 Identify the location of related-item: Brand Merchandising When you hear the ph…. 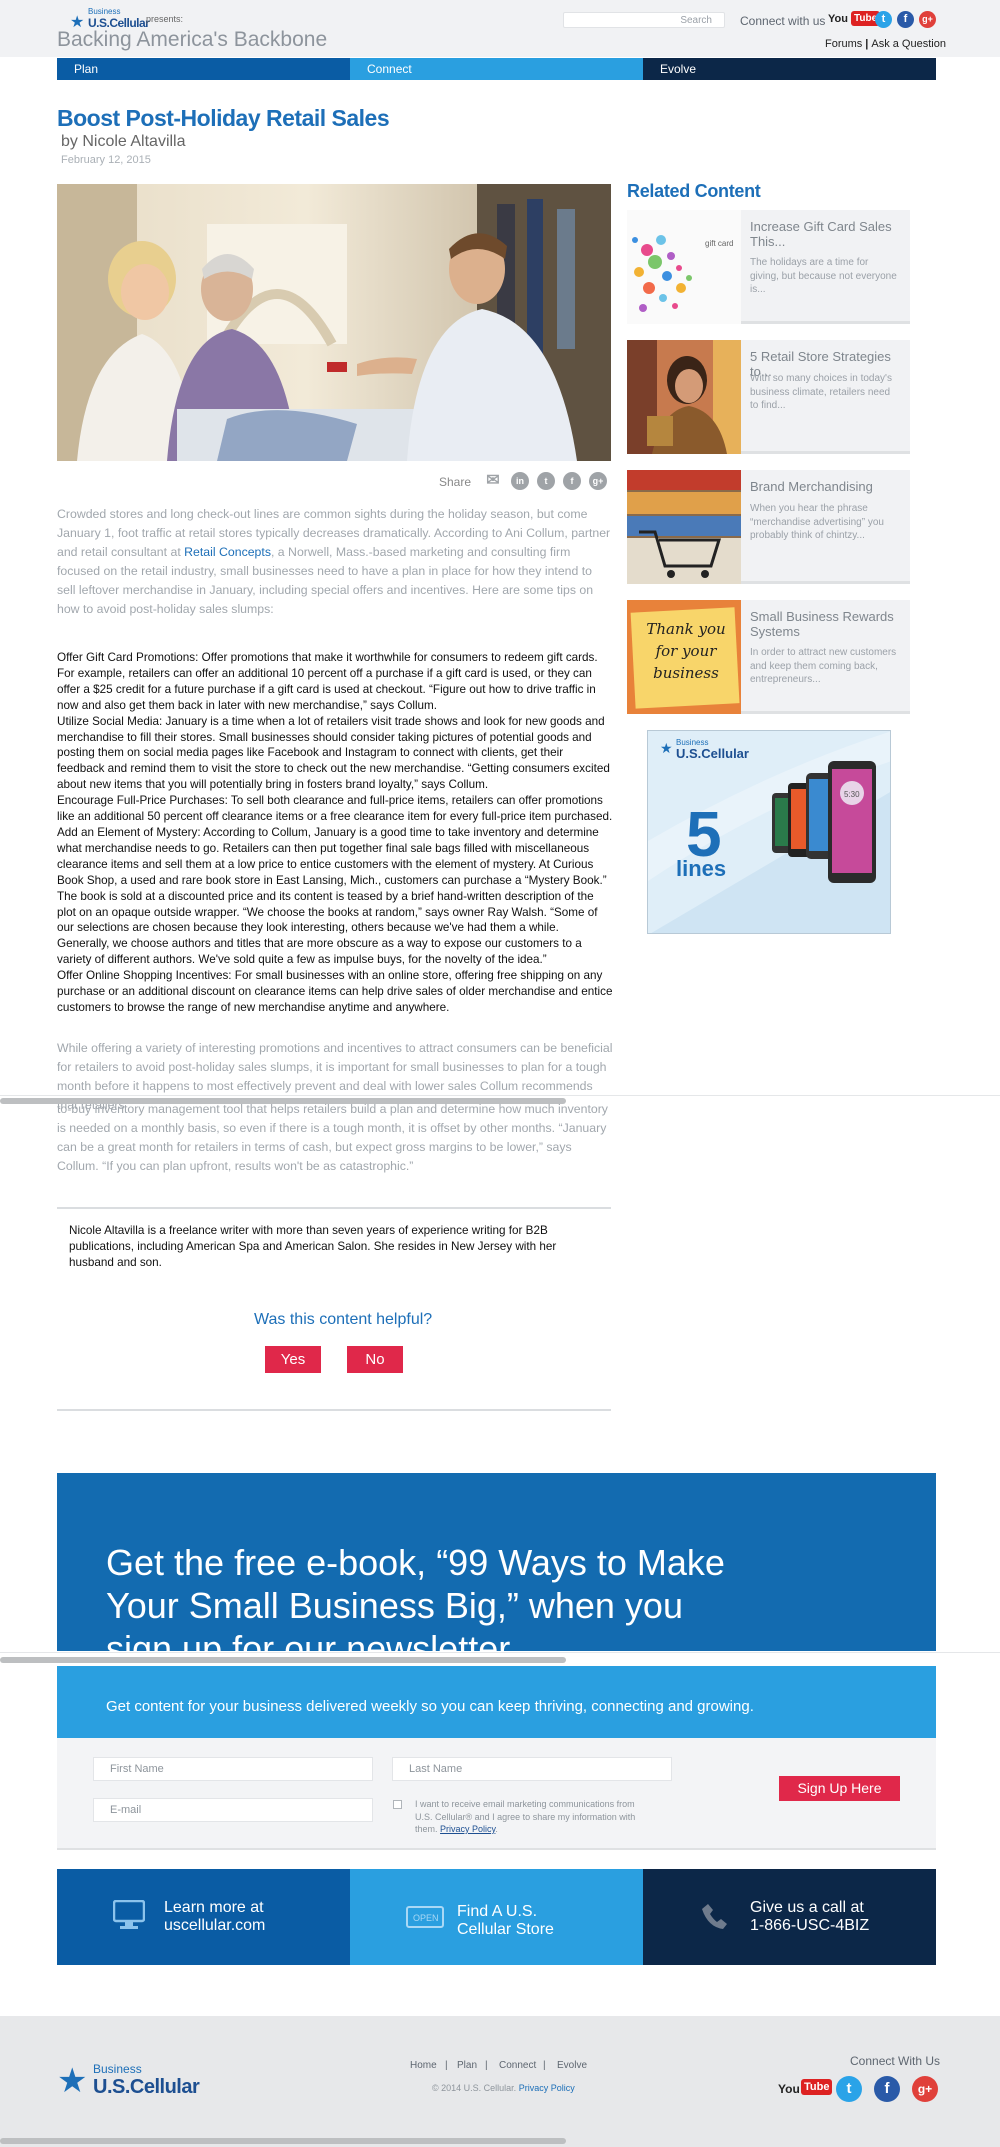
(768, 527).